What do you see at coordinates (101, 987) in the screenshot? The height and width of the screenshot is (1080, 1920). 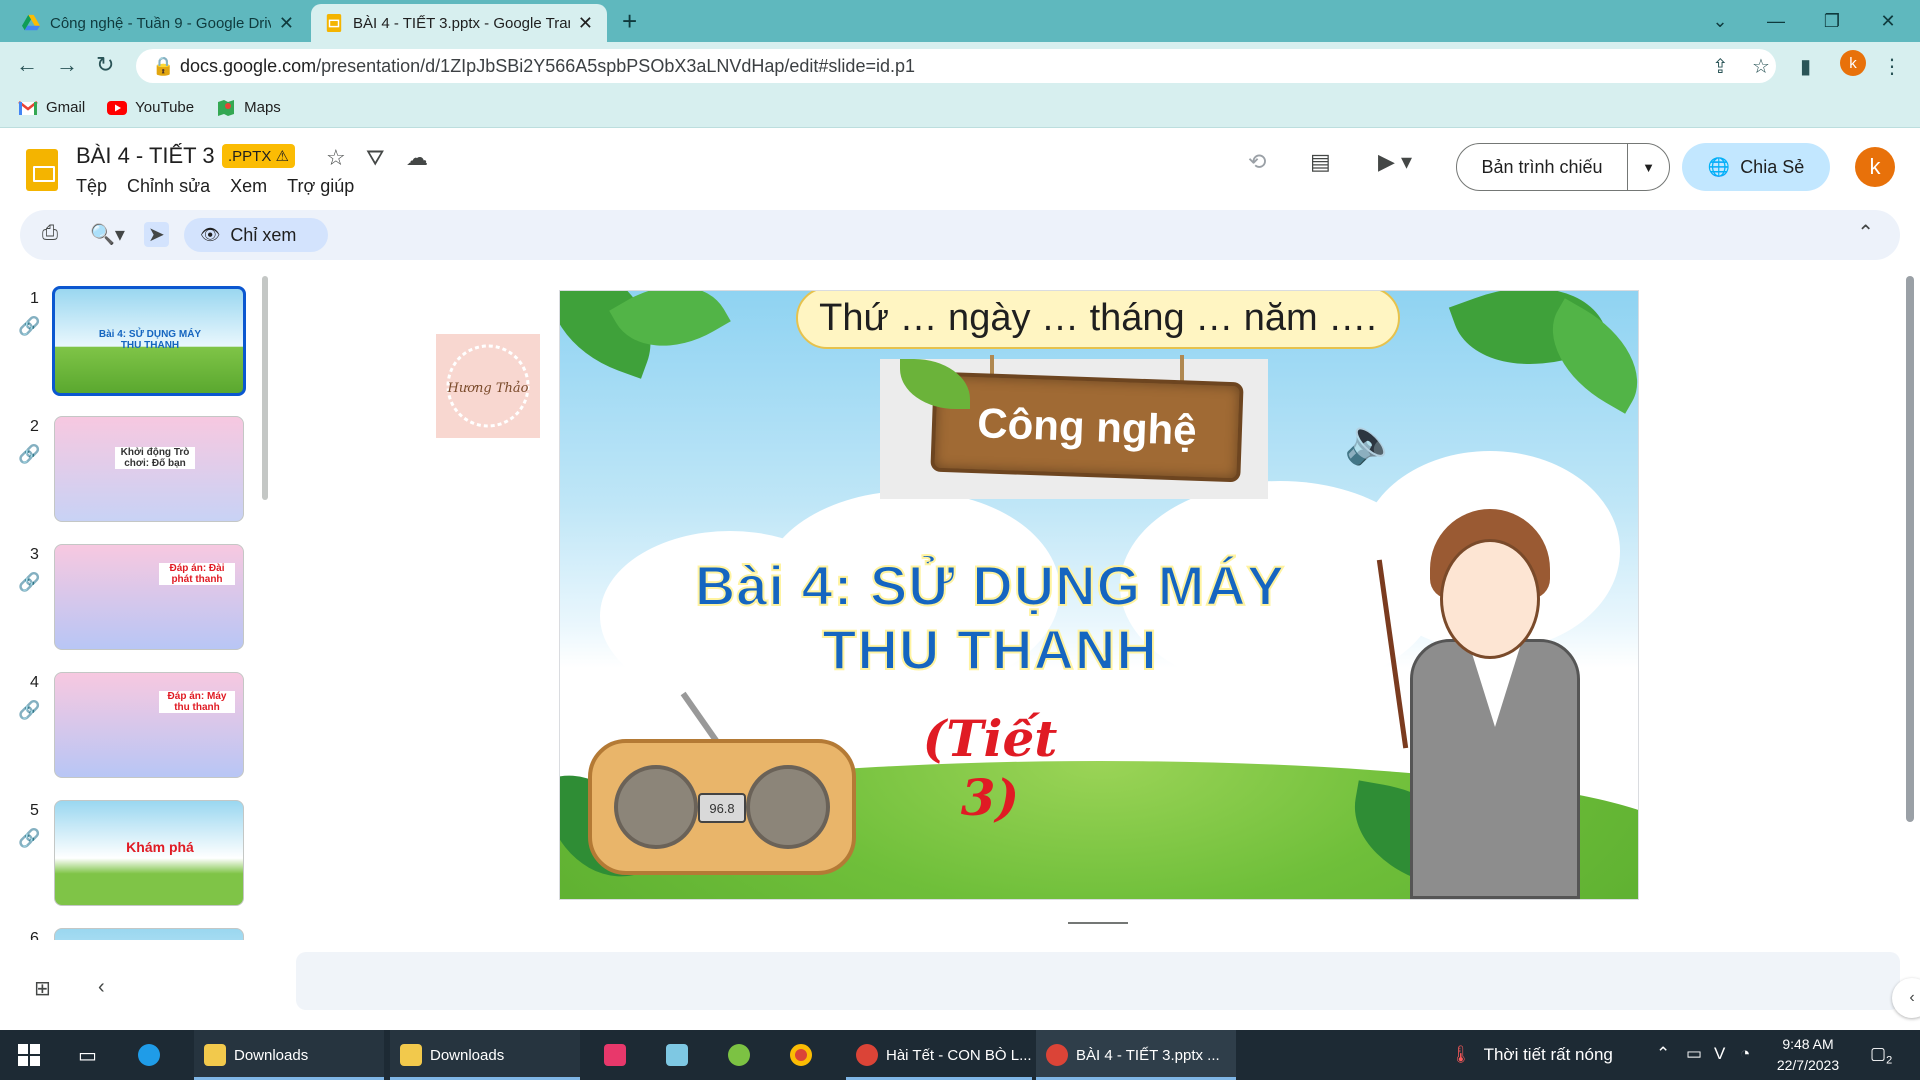 I see `collapse-filmstrip-icon: ‹` at bounding box center [101, 987].